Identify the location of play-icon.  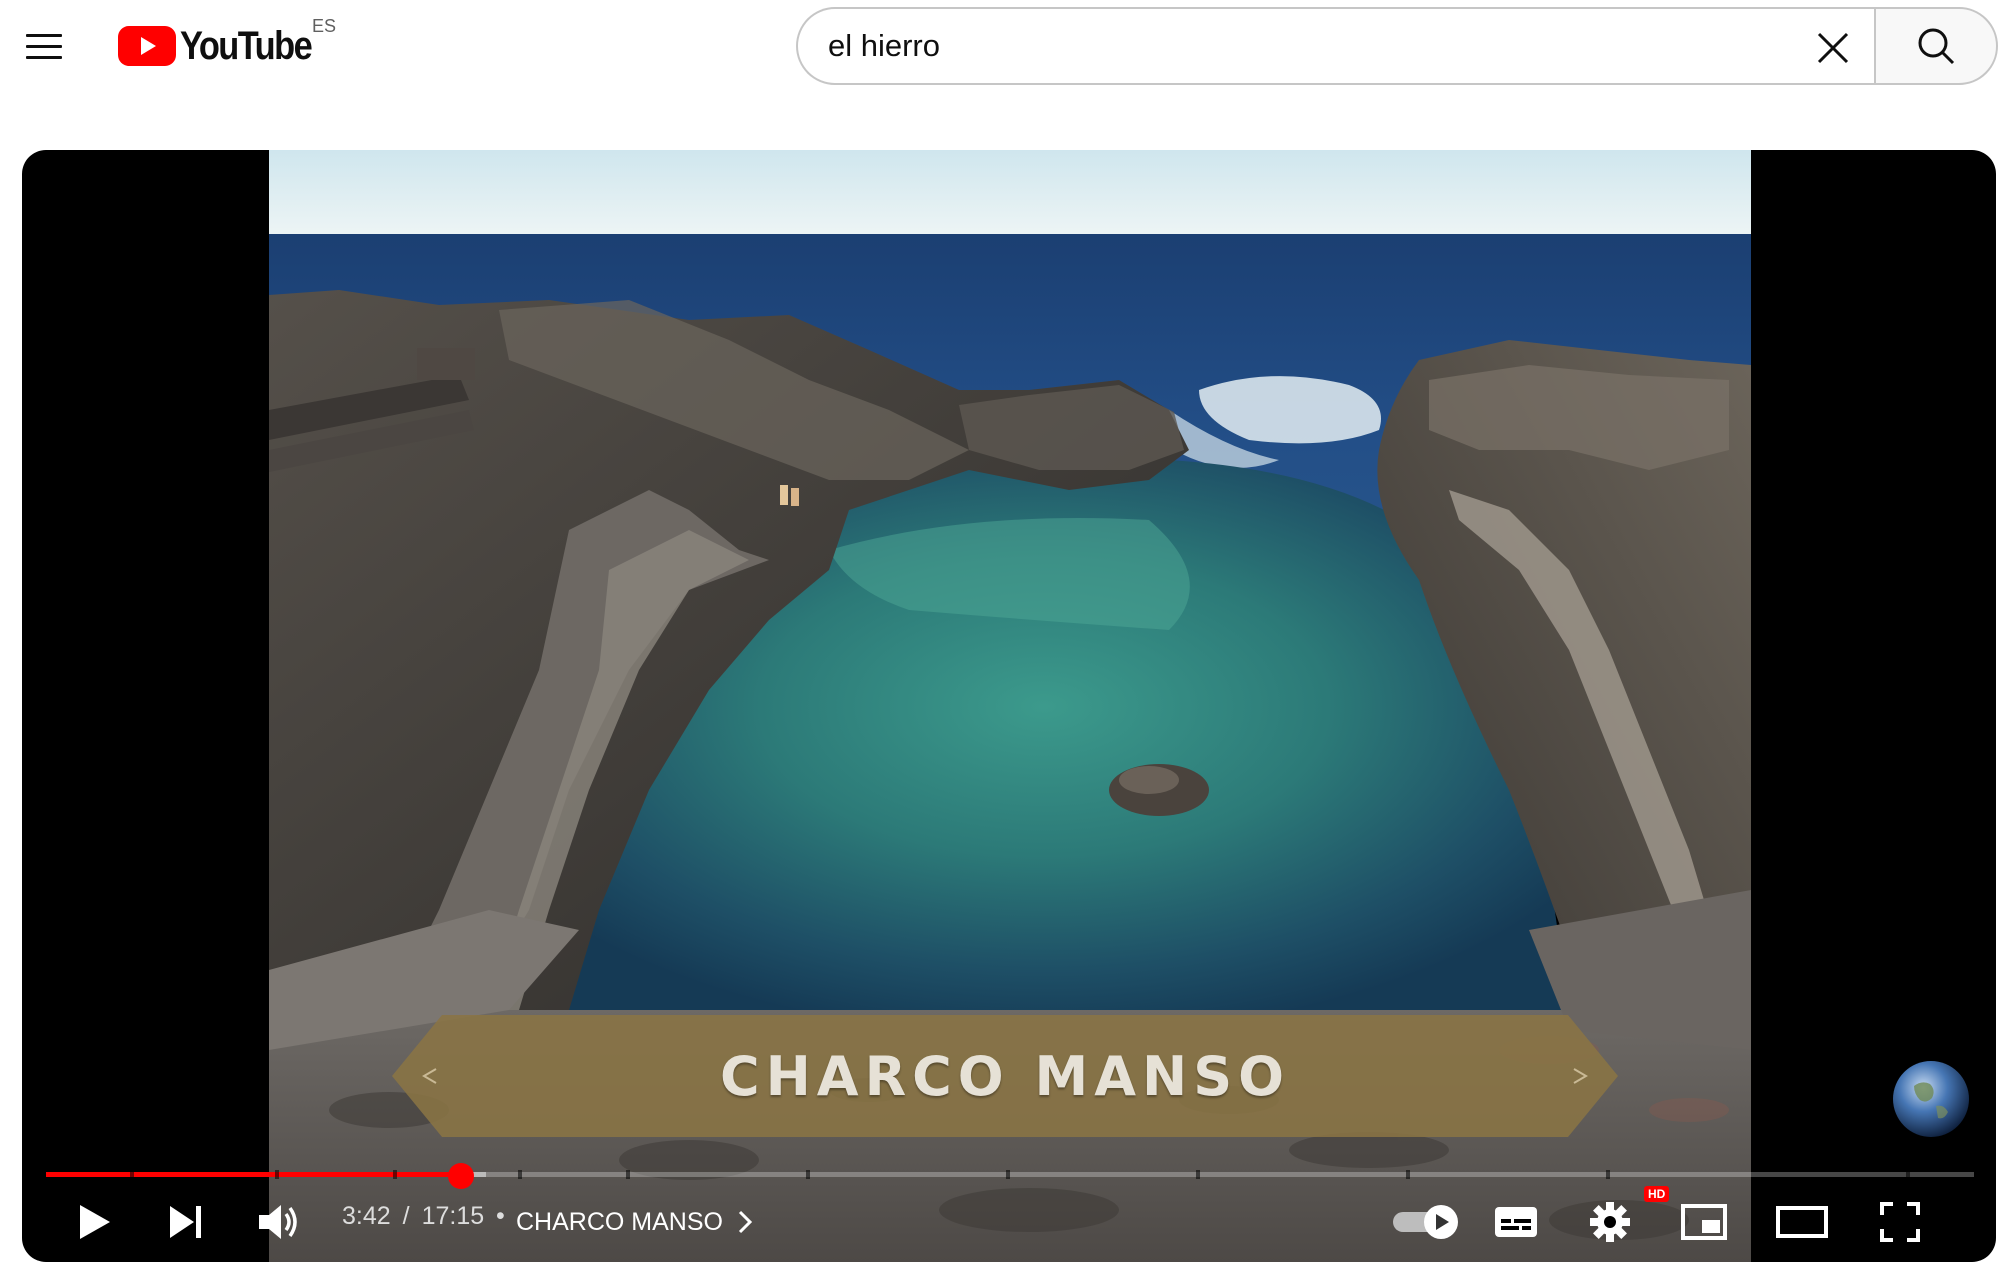
(95, 1222).